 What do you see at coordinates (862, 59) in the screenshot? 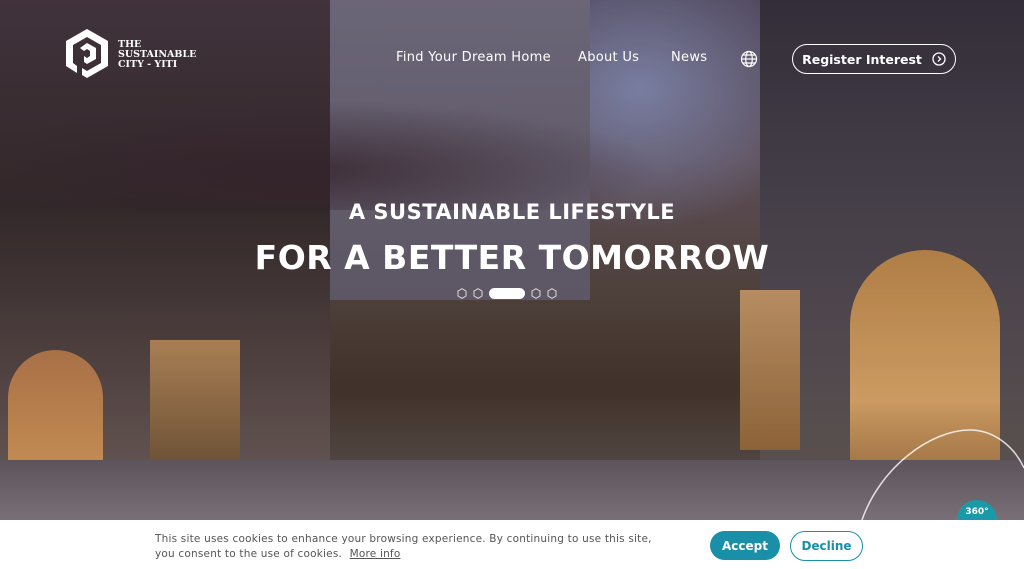
I see `register-interest-label: Register Interest` at bounding box center [862, 59].